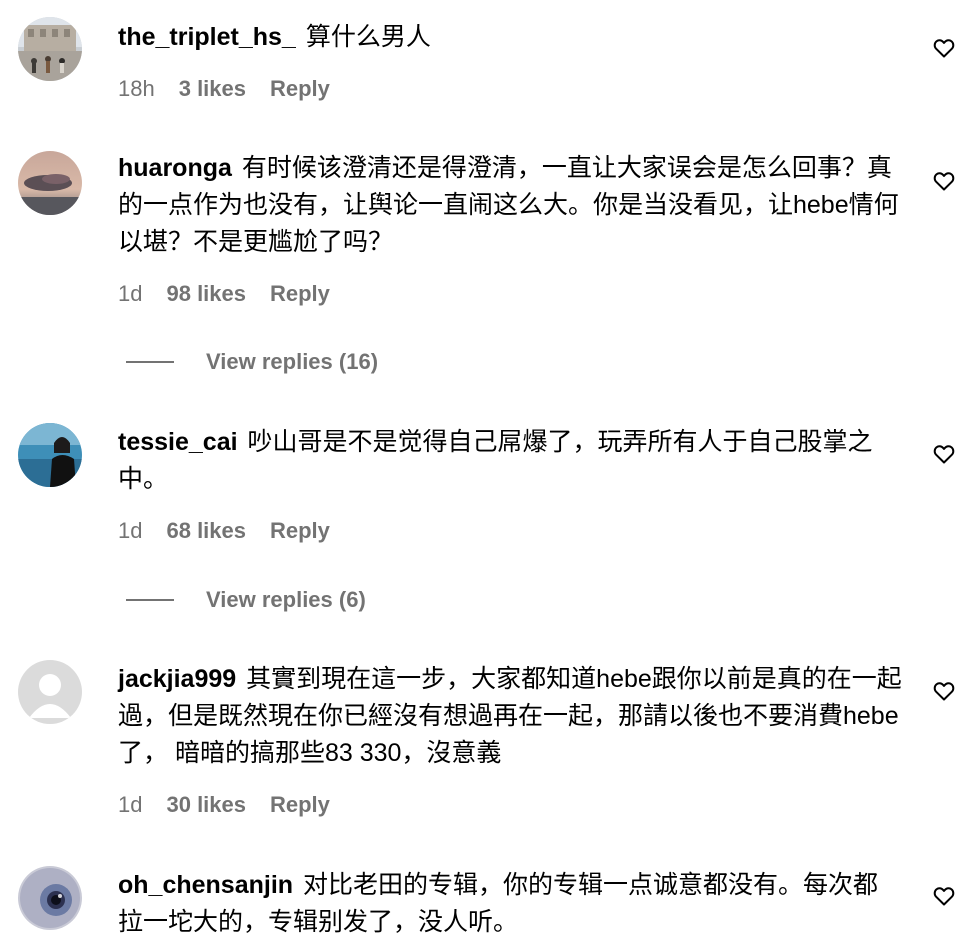 The height and width of the screenshot is (948, 970). I want to click on view-replies-button: View replies (16), so click(252, 362).